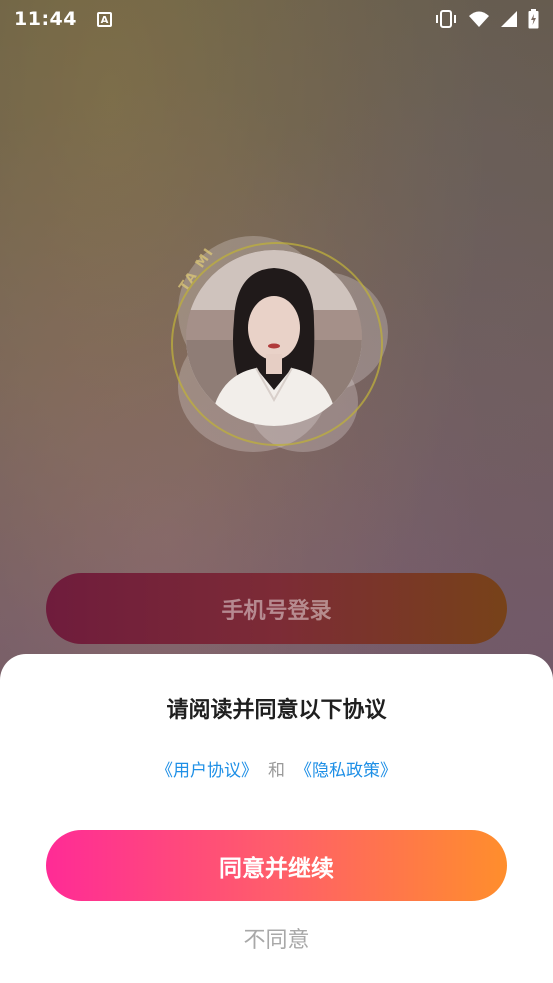 The height and width of the screenshot is (983, 553). Describe the element at coordinates (45, 19) in the screenshot. I see `status-time: 11:44` at that location.